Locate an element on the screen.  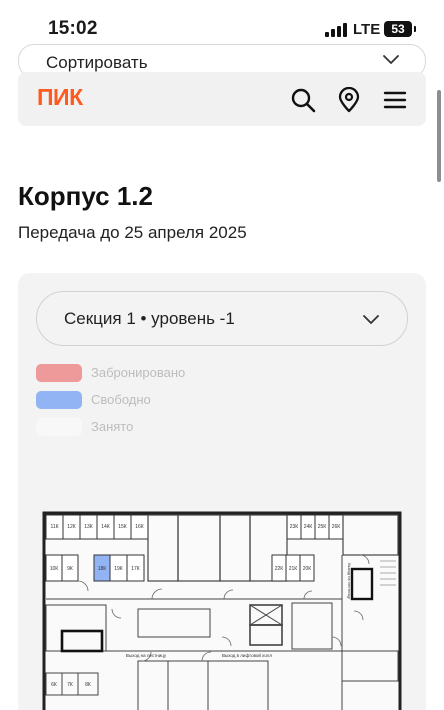
exit-label: Выход в лифтовой холл is located at coordinates (247, 655).